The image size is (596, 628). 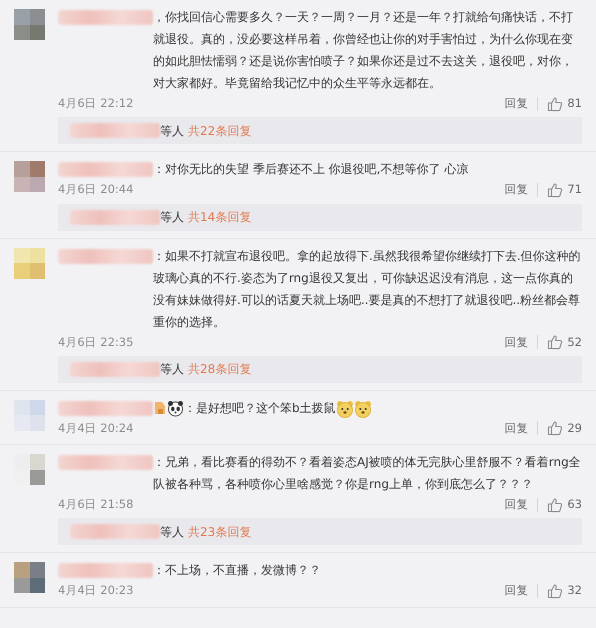 What do you see at coordinates (310, 169) in the screenshot?
I see `comment-text: ：对你无比的失望 季后赛还不上 你退役吧,不想等你了 心凉` at bounding box center [310, 169].